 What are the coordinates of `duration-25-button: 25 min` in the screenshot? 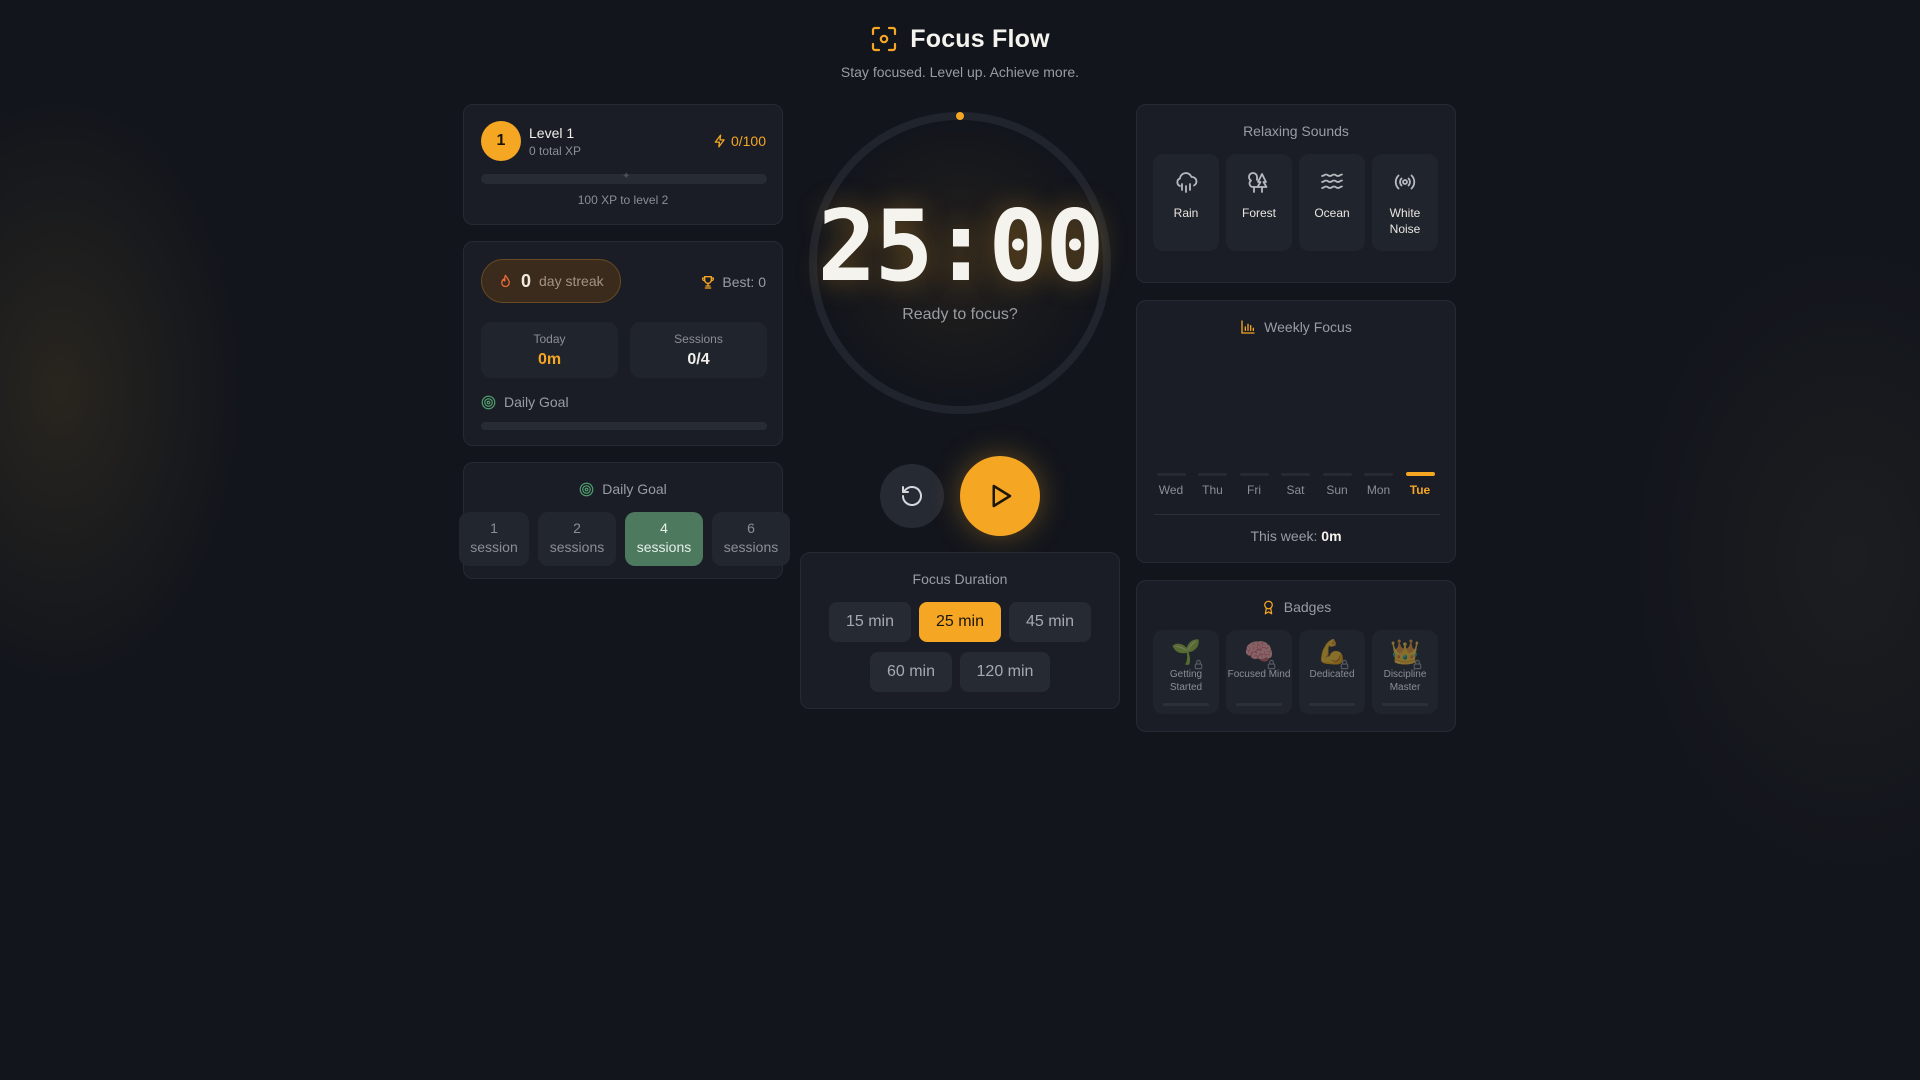 It's located at (960, 622).